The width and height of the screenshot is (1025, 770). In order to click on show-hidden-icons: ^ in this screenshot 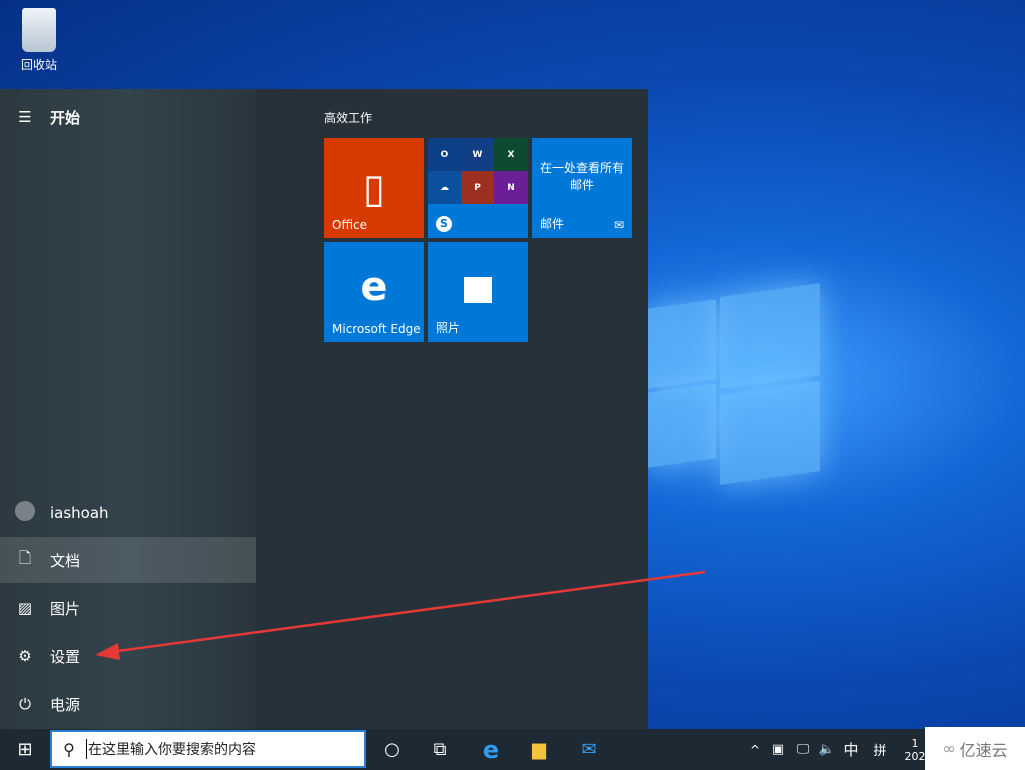, I will do `click(755, 749)`.